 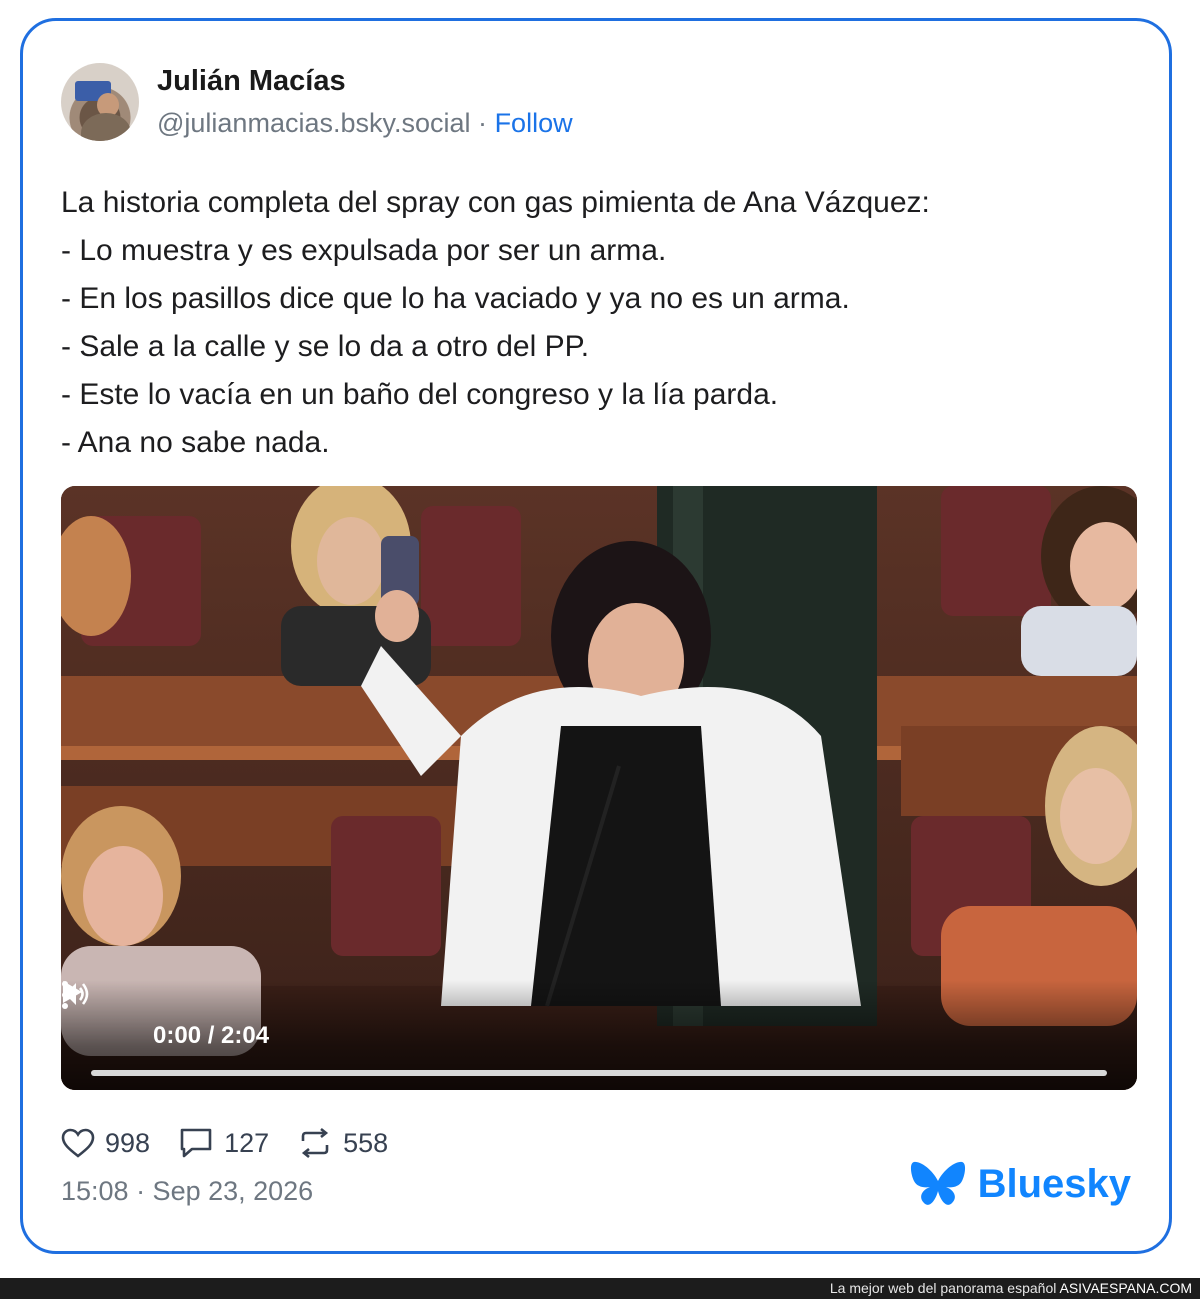 I want to click on reply-count: 127, so click(x=247, y=1142).